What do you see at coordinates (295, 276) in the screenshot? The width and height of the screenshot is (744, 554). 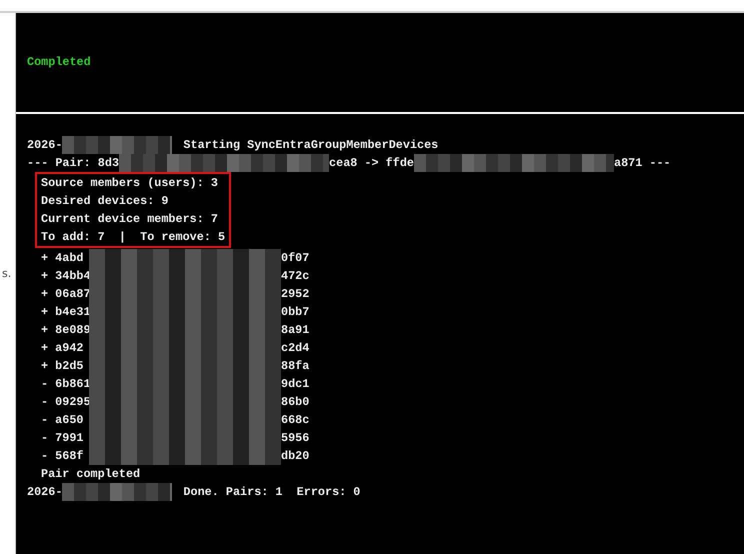 I see `log-text: 472c` at bounding box center [295, 276].